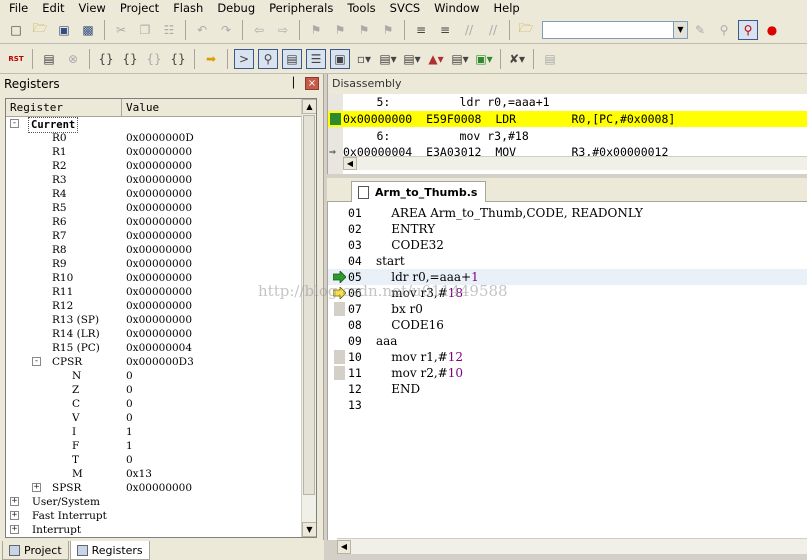 The width and height of the screenshot is (807, 560). I want to click on register-row: R14 (LR) 0x00000000, so click(154, 334).